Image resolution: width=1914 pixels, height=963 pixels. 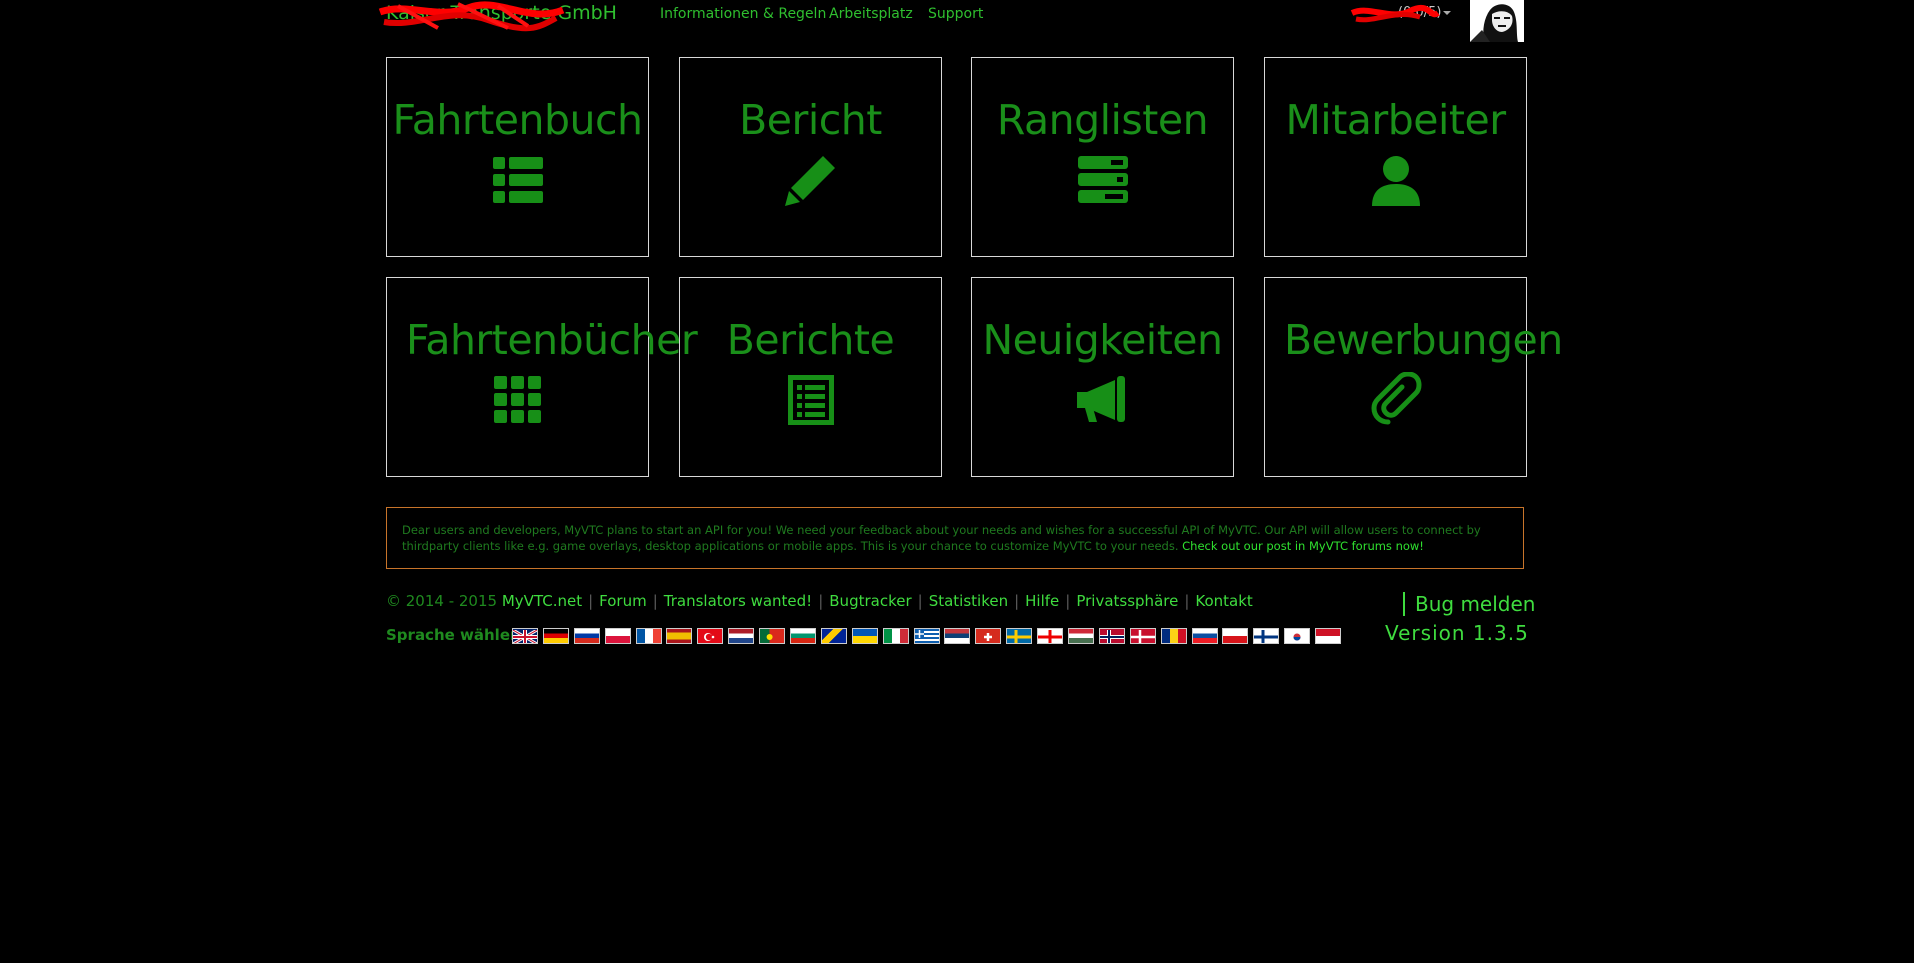 I want to click on tile-label: Bewerbungen, so click(x=1423, y=340).